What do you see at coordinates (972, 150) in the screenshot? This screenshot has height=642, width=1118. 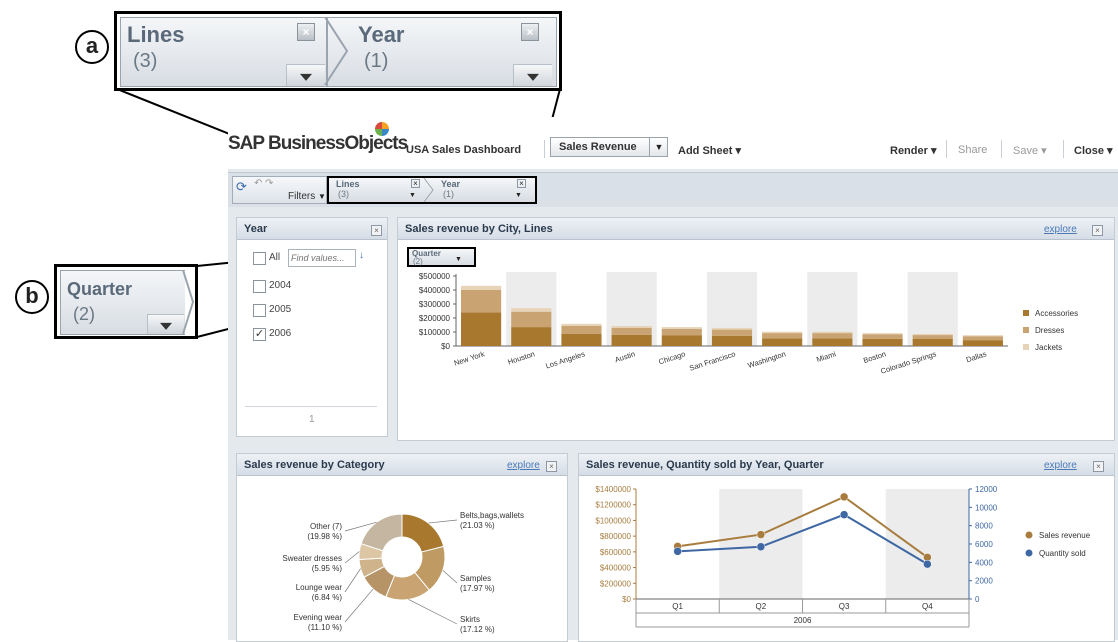 I see `share-button: Share` at bounding box center [972, 150].